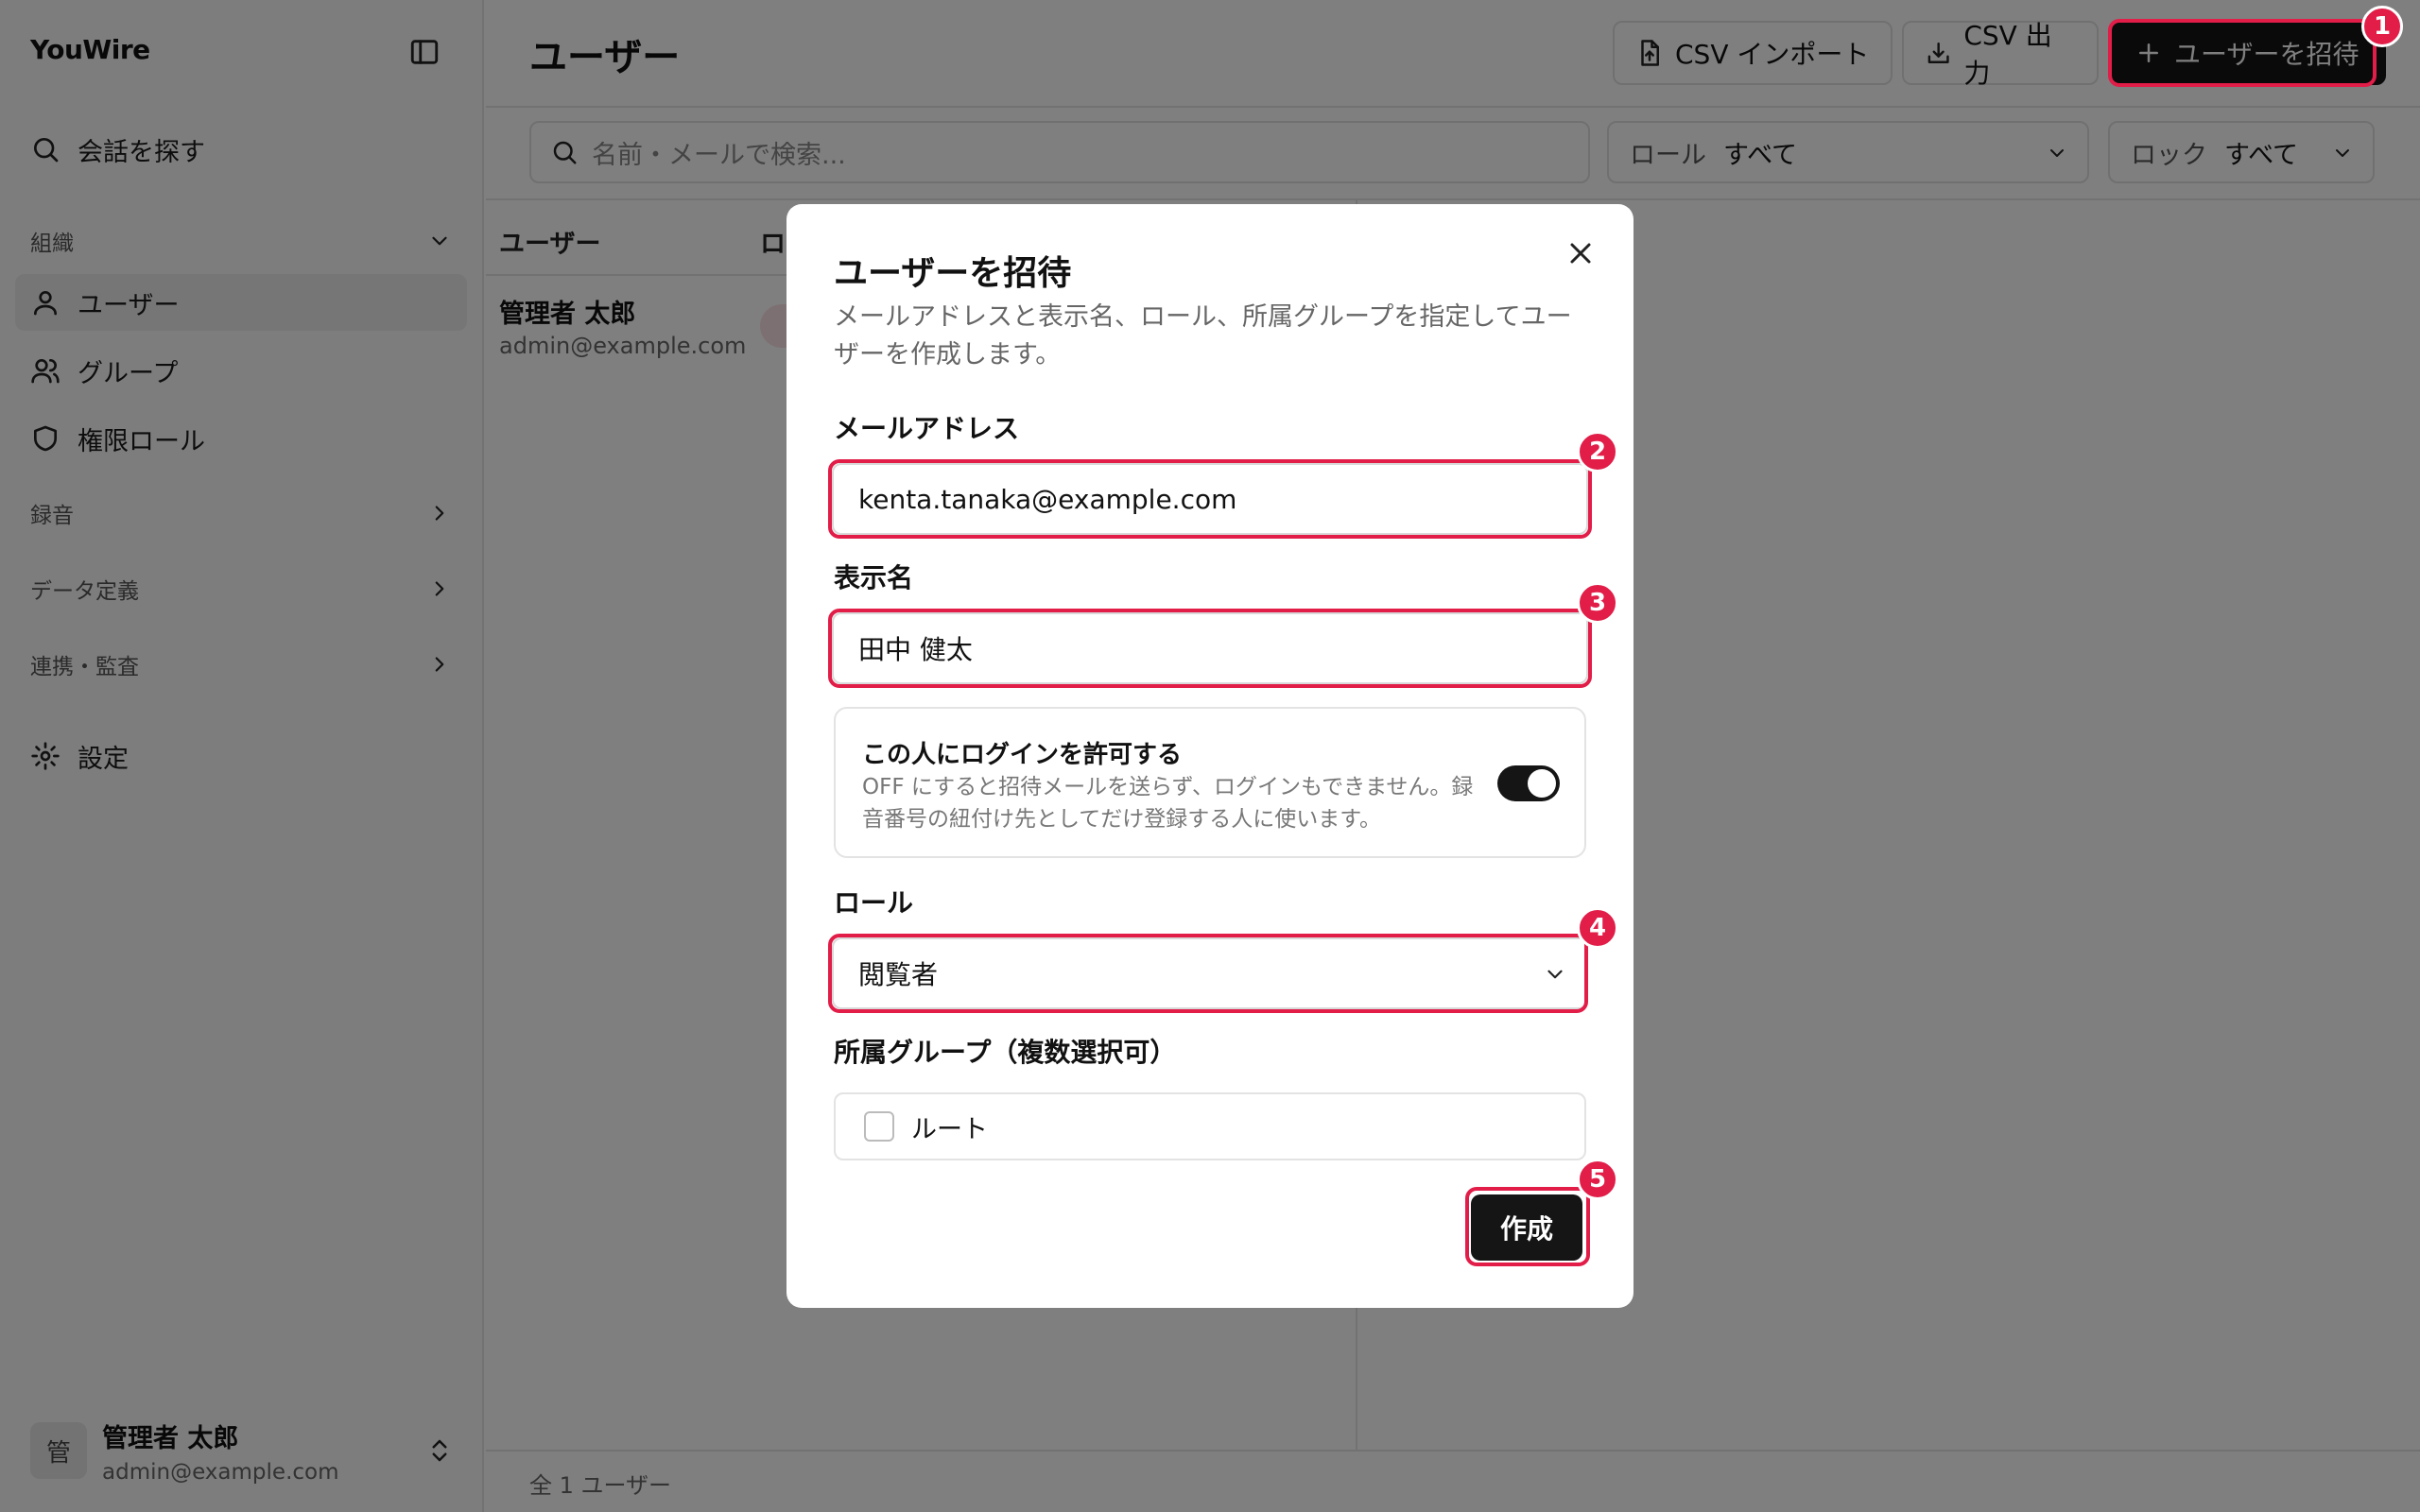 This screenshot has height=1512, width=2420. Describe the element at coordinates (898, 974) in the screenshot. I see `role-select-value: 閲覧者` at that location.